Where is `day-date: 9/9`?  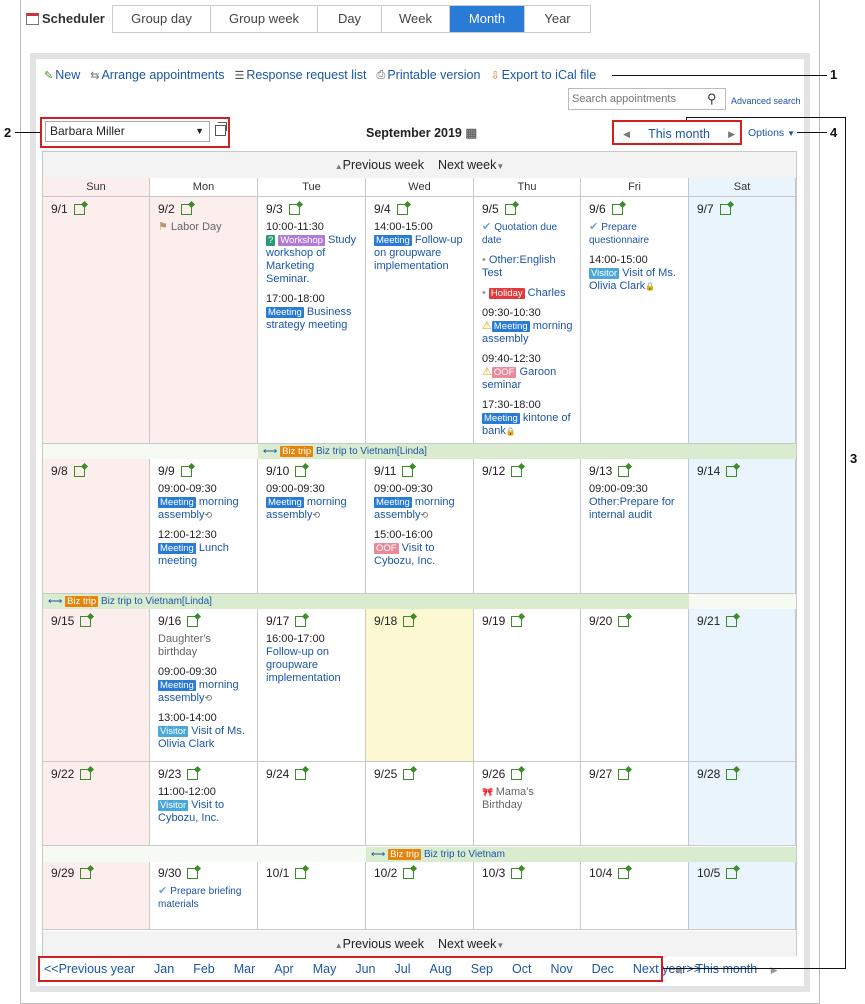 day-date: 9/9 is located at coordinates (166, 471).